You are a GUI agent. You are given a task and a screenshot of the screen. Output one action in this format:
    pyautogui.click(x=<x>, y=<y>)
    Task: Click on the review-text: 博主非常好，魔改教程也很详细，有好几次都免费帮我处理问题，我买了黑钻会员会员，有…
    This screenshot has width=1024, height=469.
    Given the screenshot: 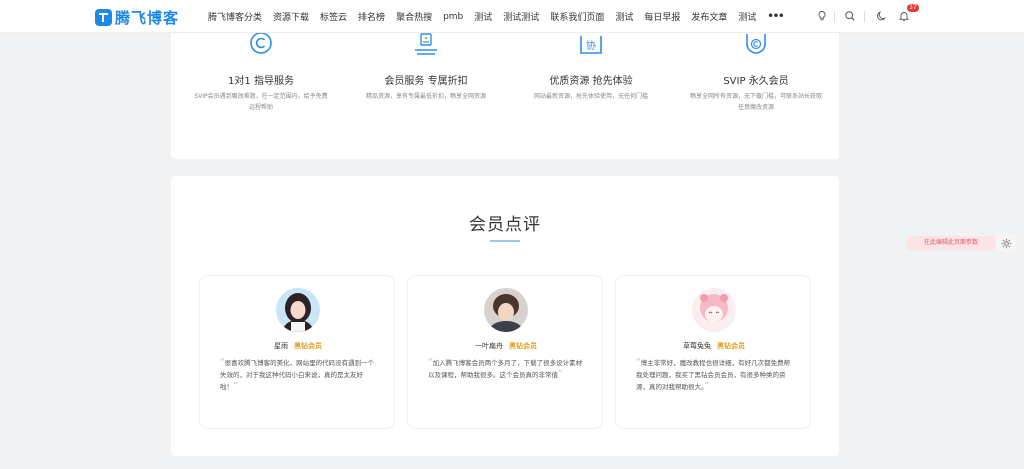 What is the action you would take?
    pyautogui.click(x=713, y=375)
    